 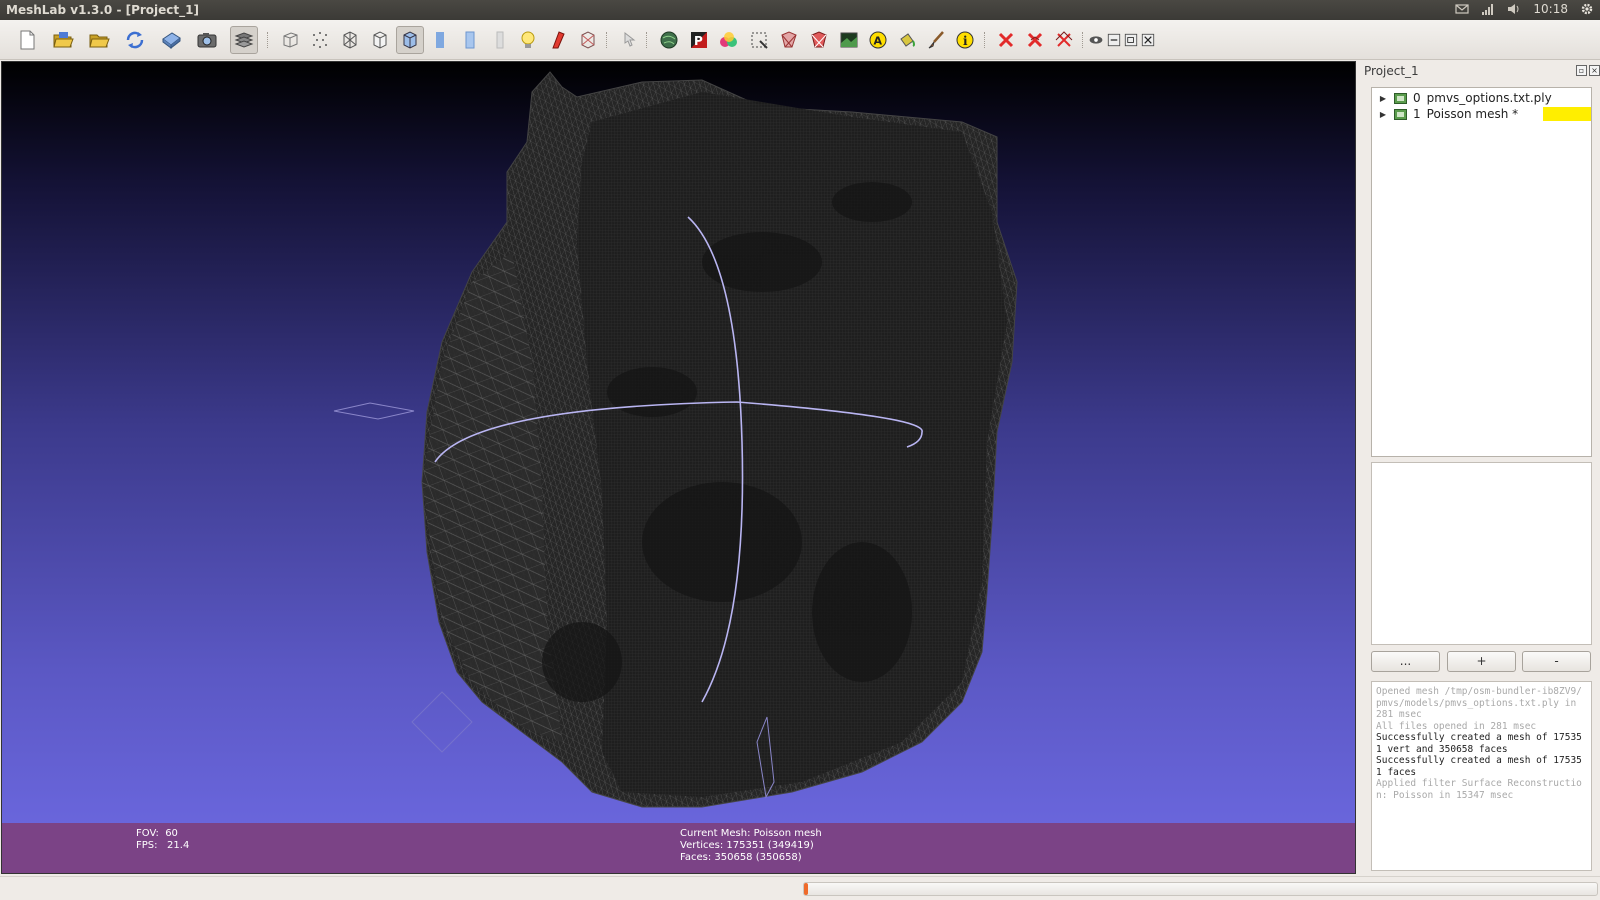 What do you see at coordinates (290, 40) in the screenshot?
I see `bounding-box-icon` at bounding box center [290, 40].